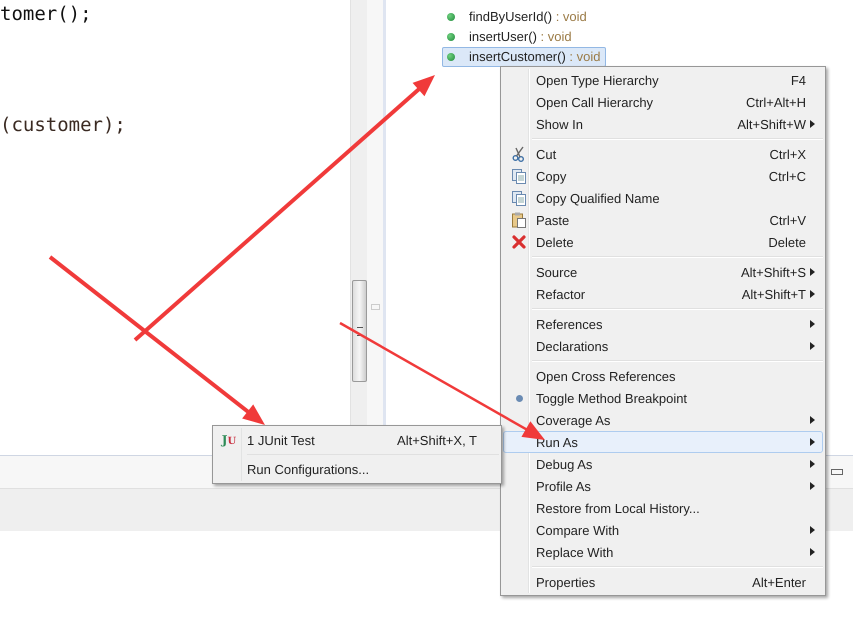 This screenshot has height=618, width=853. What do you see at coordinates (837, 472) in the screenshot?
I see `minimize-icon` at bounding box center [837, 472].